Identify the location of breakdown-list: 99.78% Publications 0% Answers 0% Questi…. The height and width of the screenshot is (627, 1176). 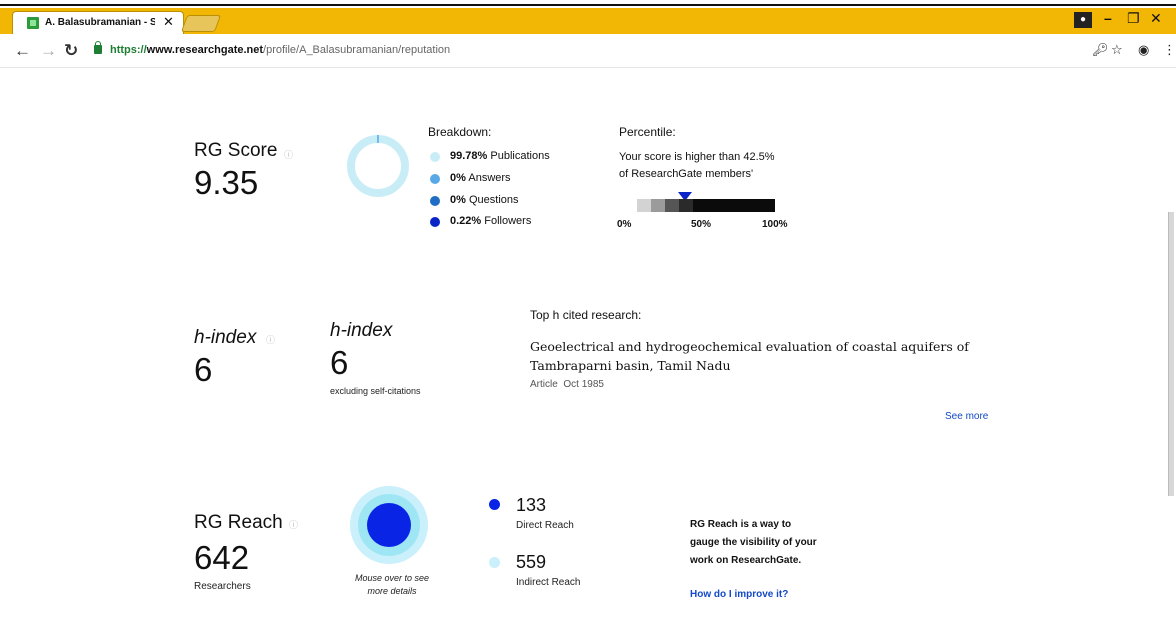
(505, 193).